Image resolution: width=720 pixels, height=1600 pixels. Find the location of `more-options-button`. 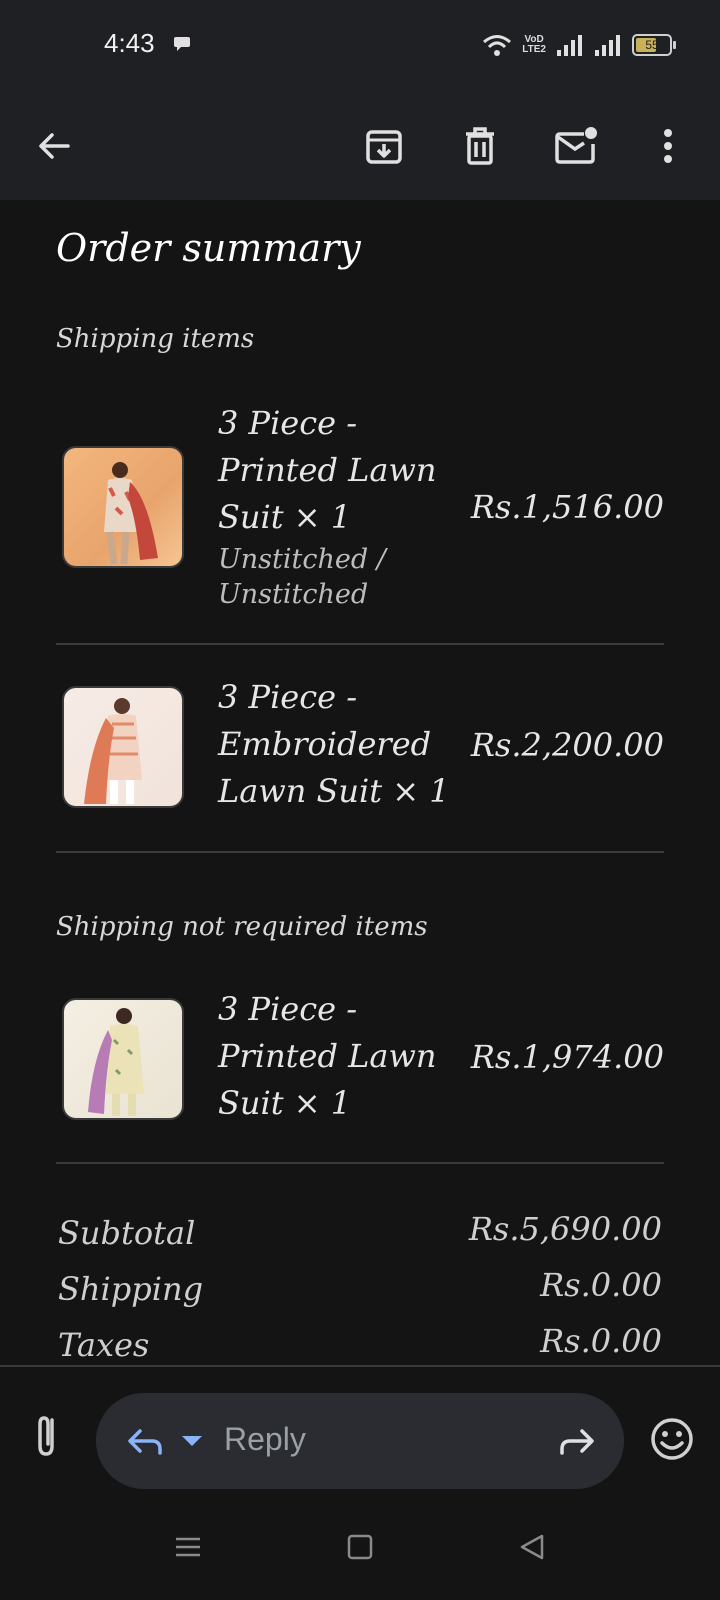

more-options-button is located at coordinates (668, 146).